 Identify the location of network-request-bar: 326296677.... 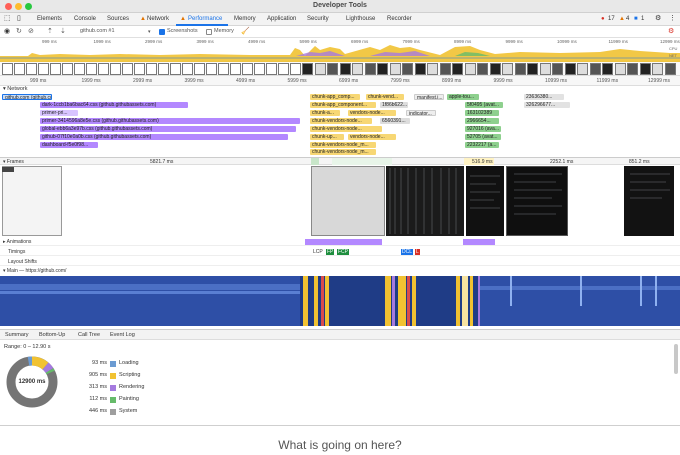
(547, 105).